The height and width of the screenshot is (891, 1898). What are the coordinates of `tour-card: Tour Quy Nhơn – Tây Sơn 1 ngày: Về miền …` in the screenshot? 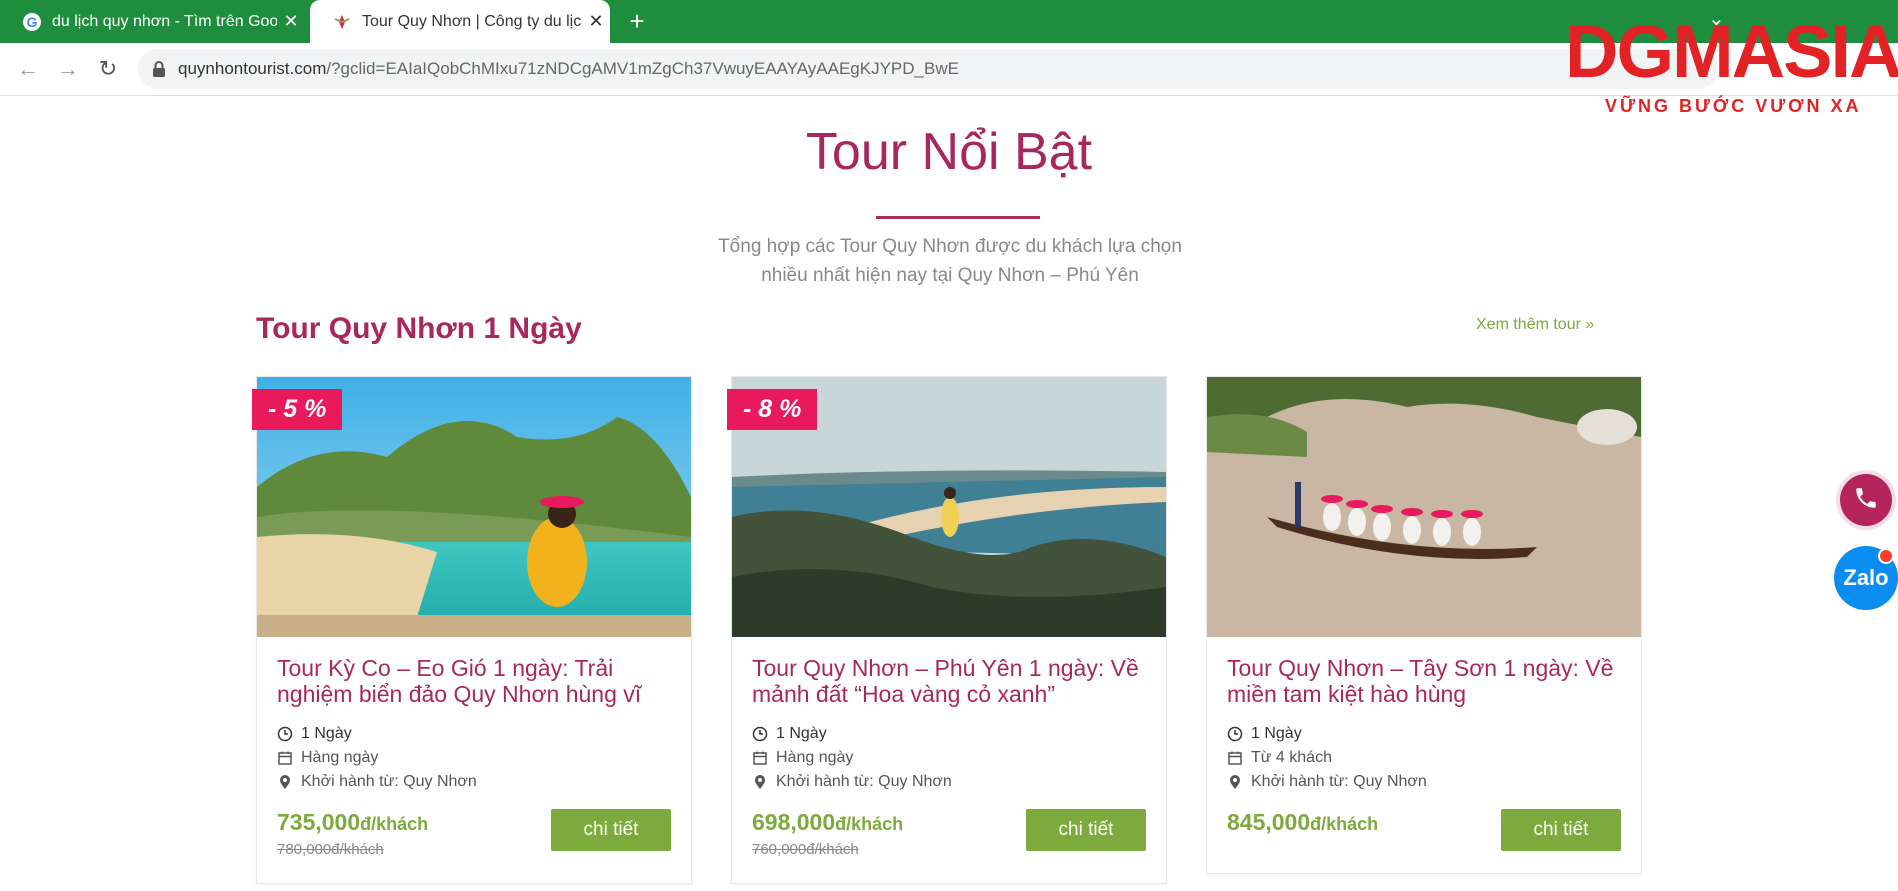 It's located at (1424, 625).